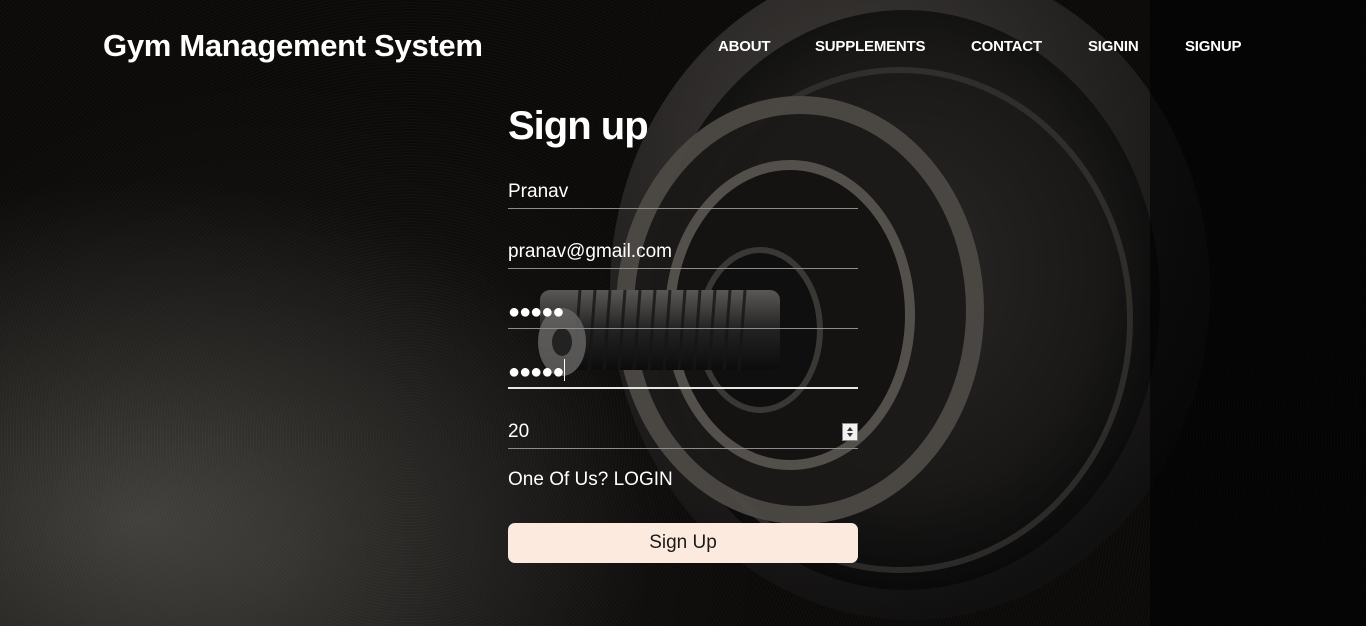  What do you see at coordinates (536, 312) in the screenshot?
I see `password-input-value: ●●●●●` at bounding box center [536, 312].